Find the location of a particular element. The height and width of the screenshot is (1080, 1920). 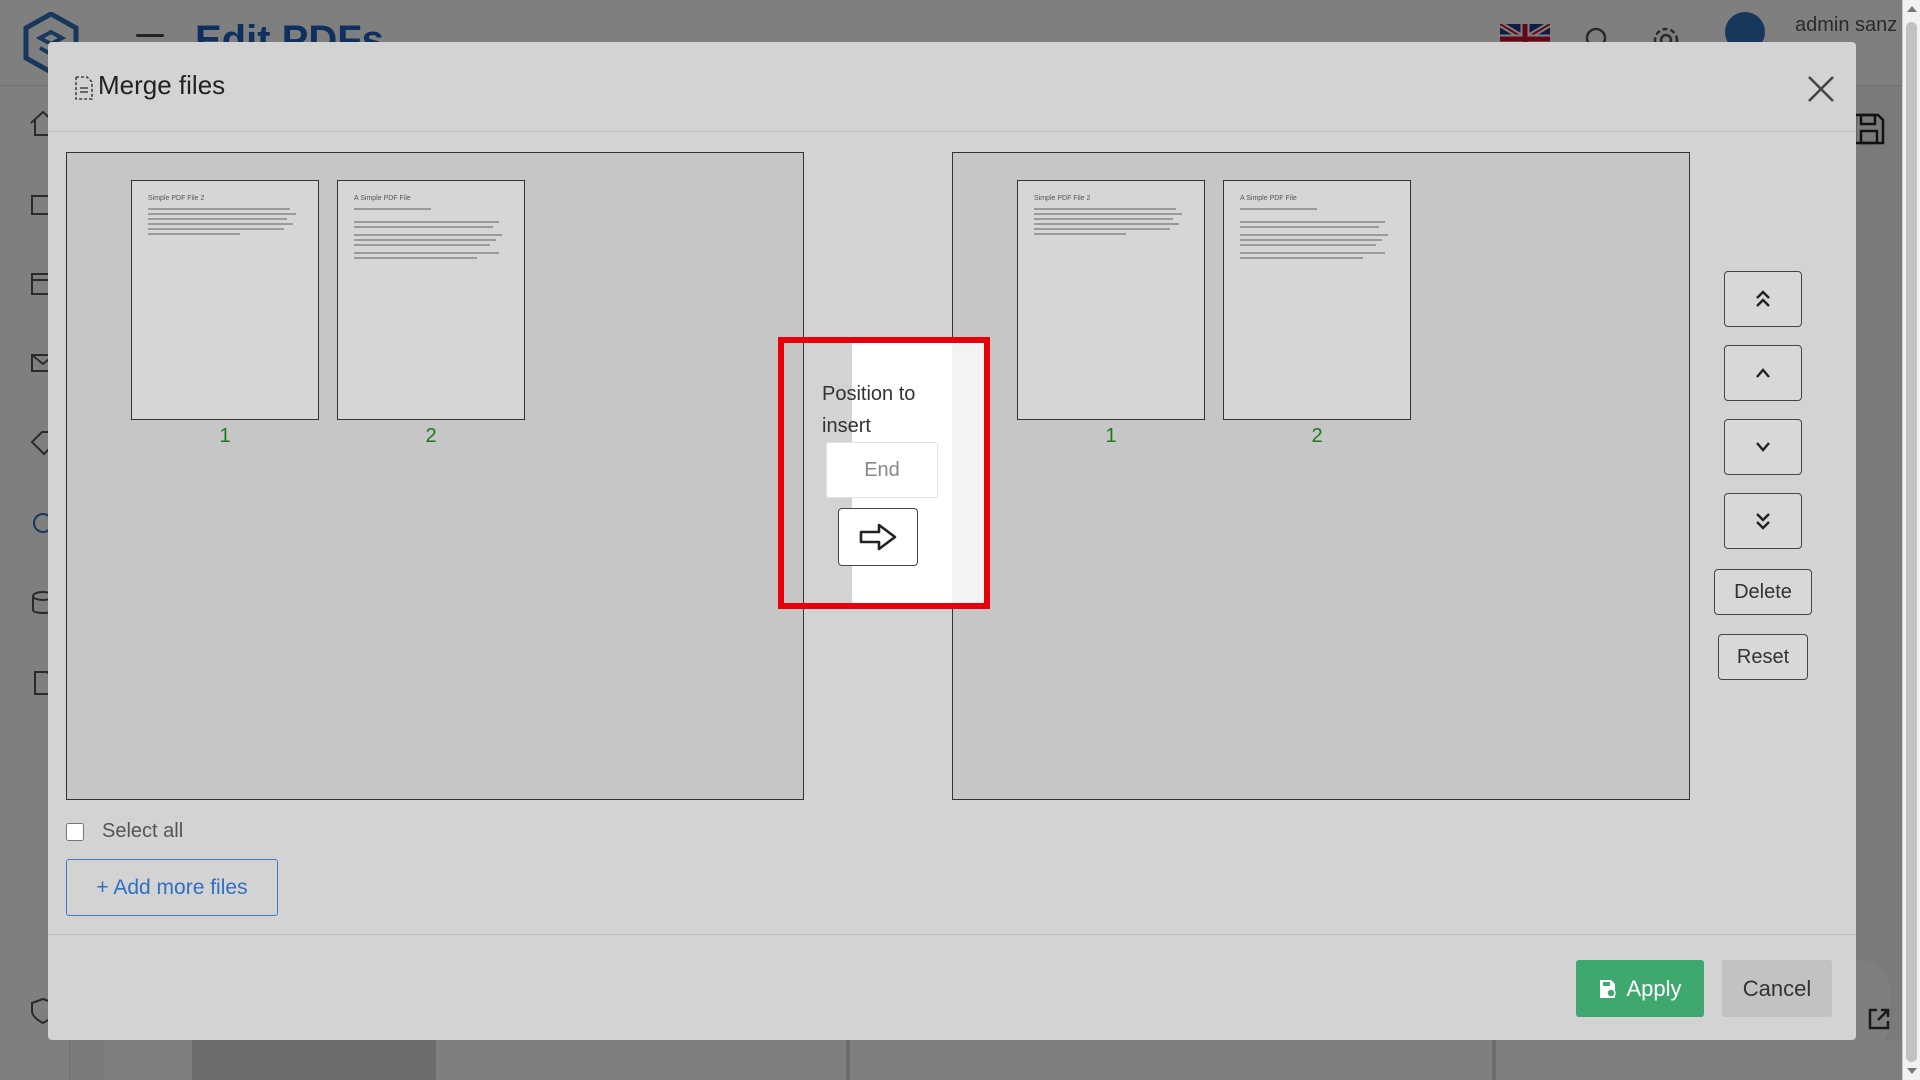

add-more-files-button: + Add more files is located at coordinates (172, 887).